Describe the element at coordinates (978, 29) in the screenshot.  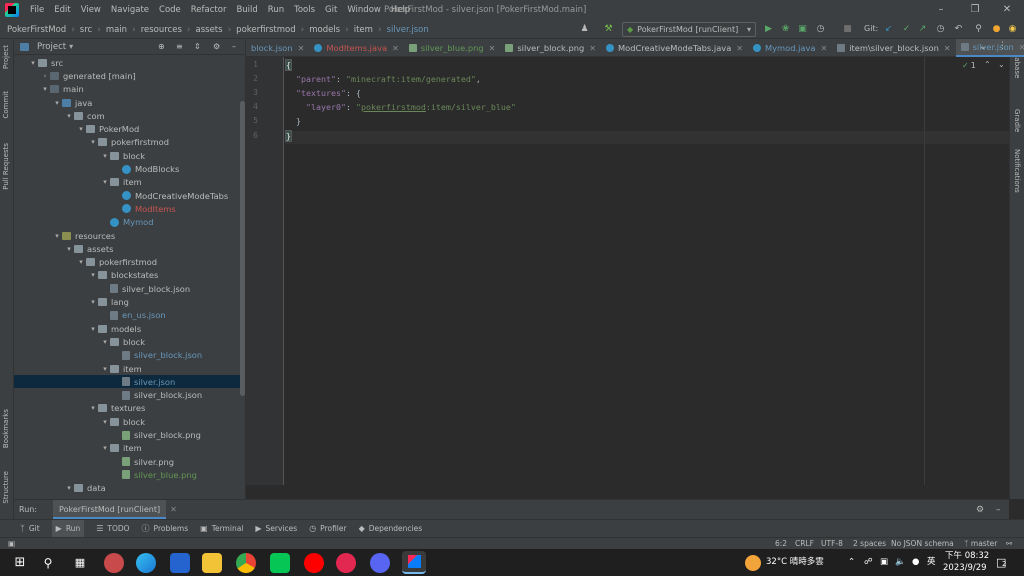
I see `search-icon: ⚲` at that location.